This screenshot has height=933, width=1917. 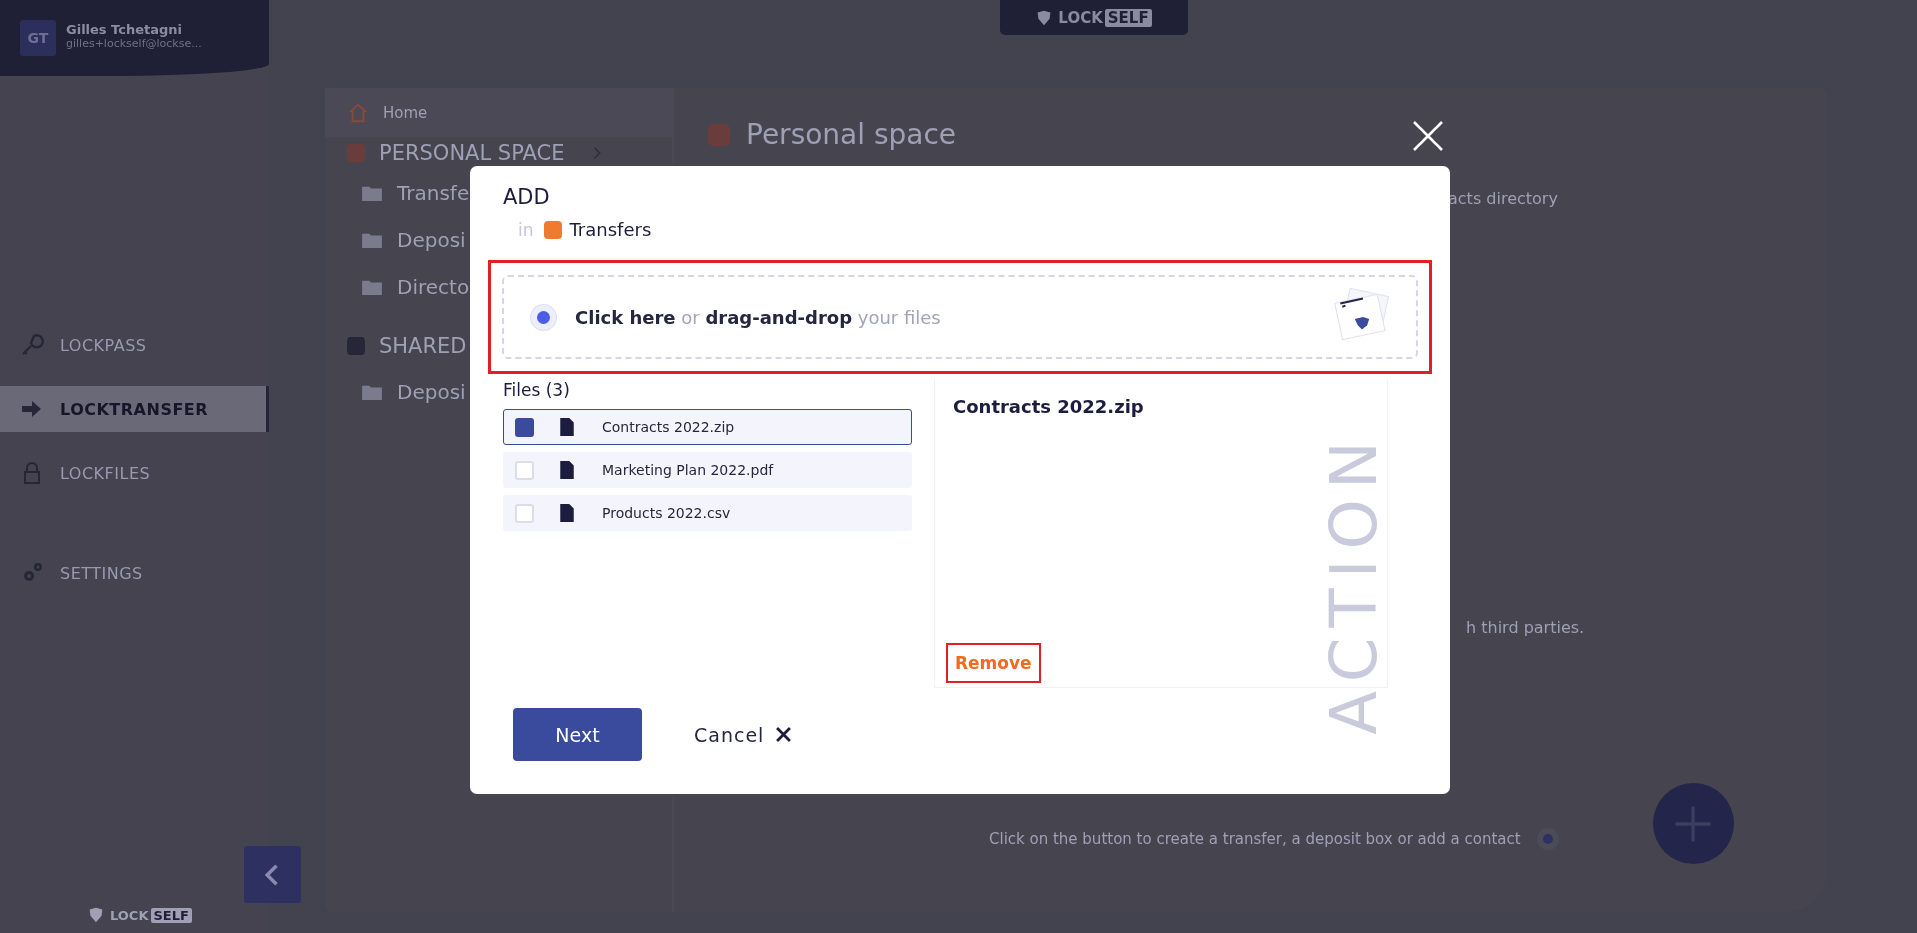 I want to click on next-button: Next, so click(x=577, y=734).